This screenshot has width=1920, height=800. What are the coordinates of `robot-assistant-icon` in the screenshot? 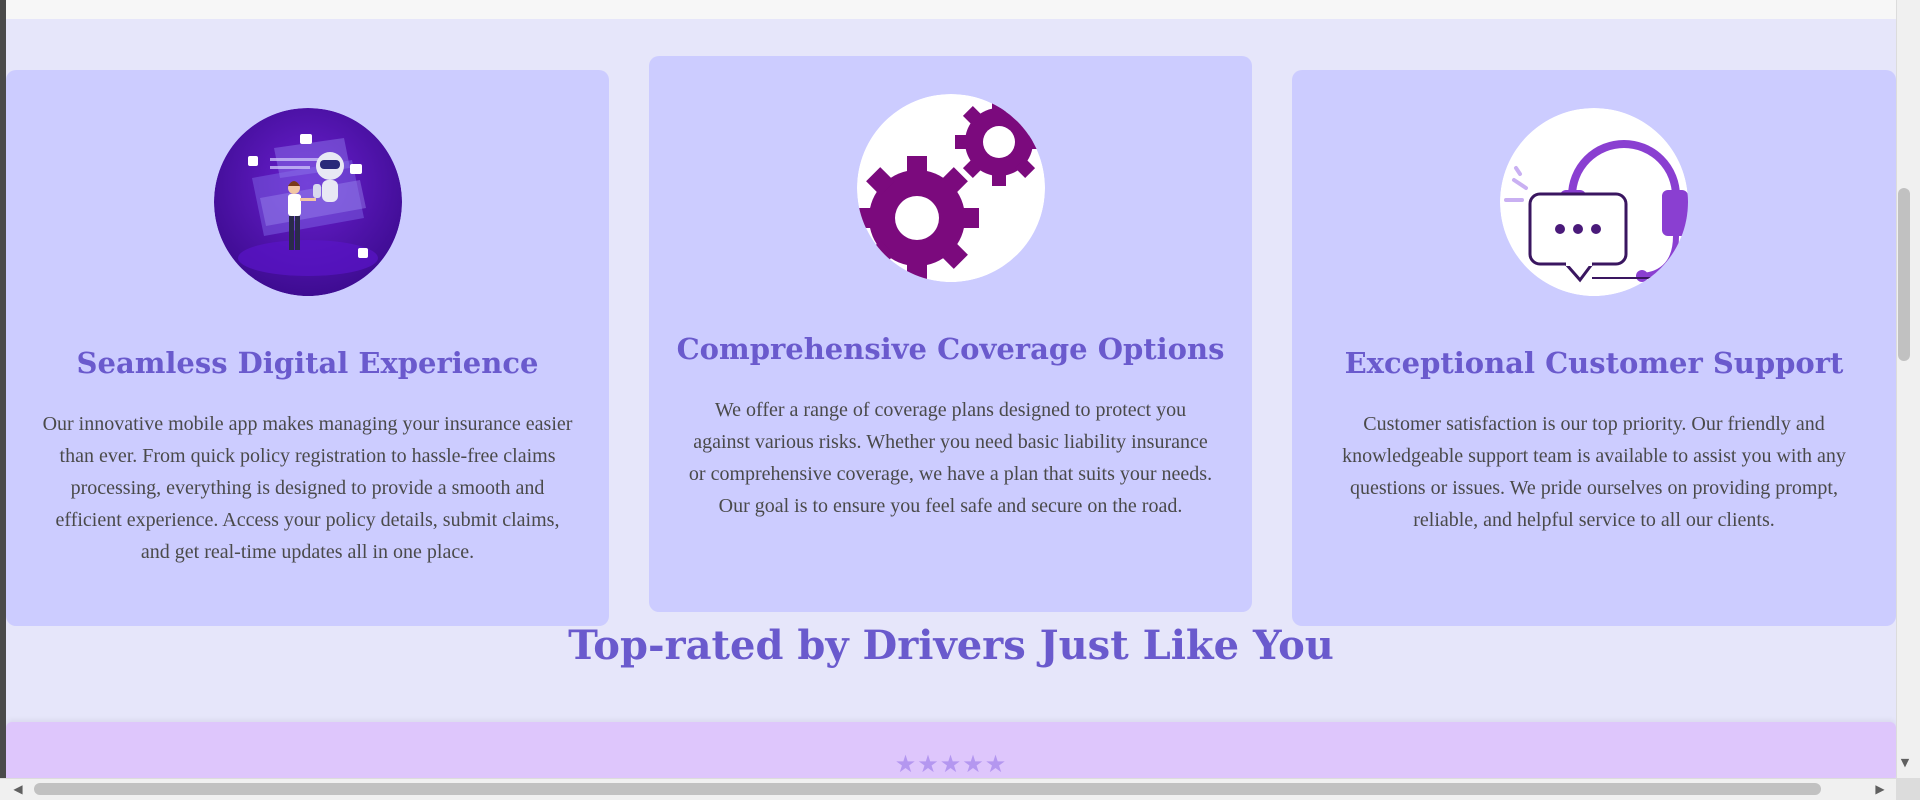 It's located at (307, 202).